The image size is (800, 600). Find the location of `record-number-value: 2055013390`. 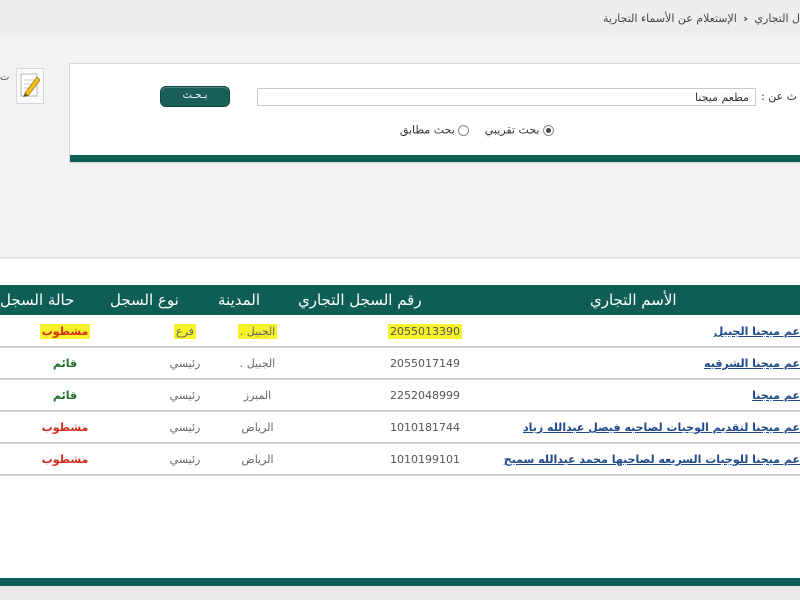

record-number-value: 2055013390 is located at coordinates (425, 331).